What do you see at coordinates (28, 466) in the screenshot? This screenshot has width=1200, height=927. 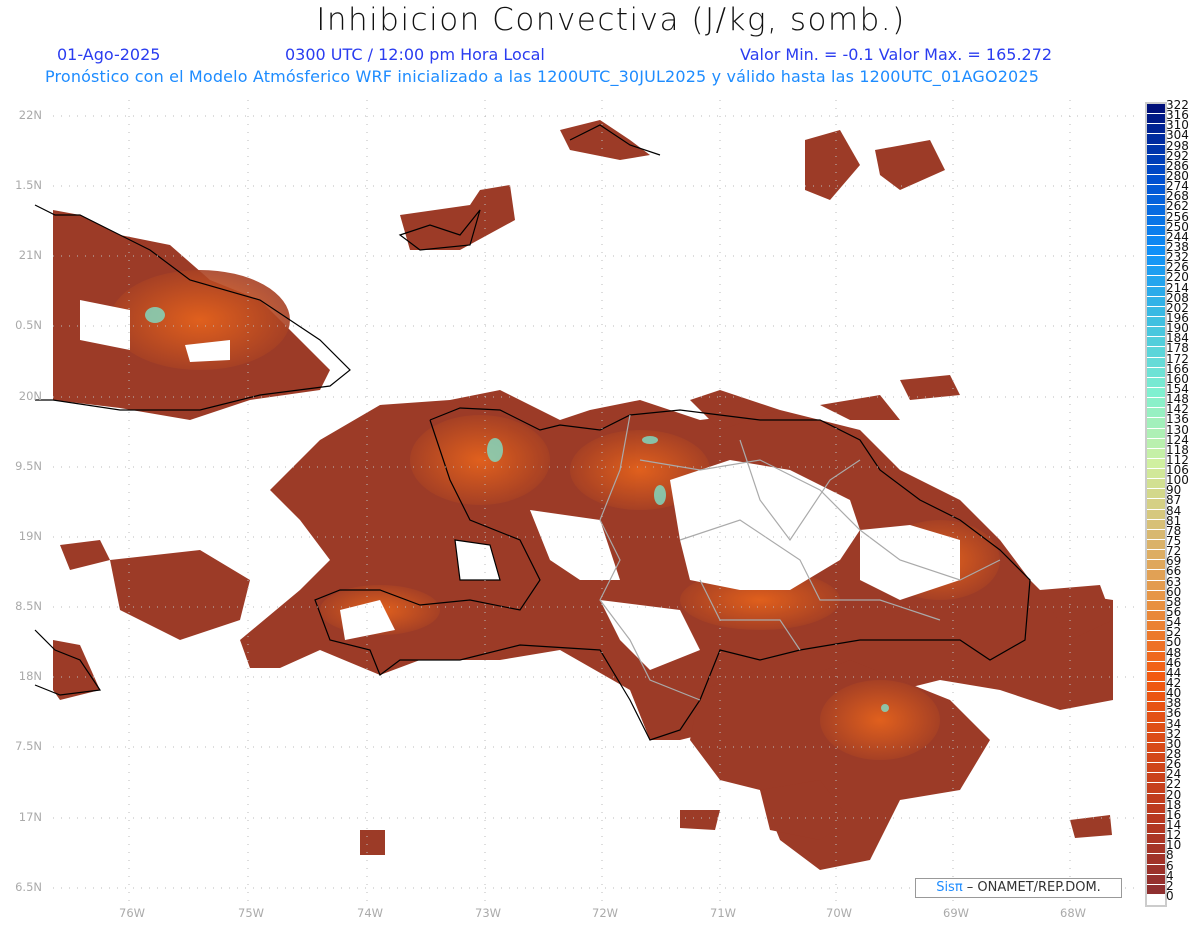 I see `lat-label: 9.5N` at bounding box center [28, 466].